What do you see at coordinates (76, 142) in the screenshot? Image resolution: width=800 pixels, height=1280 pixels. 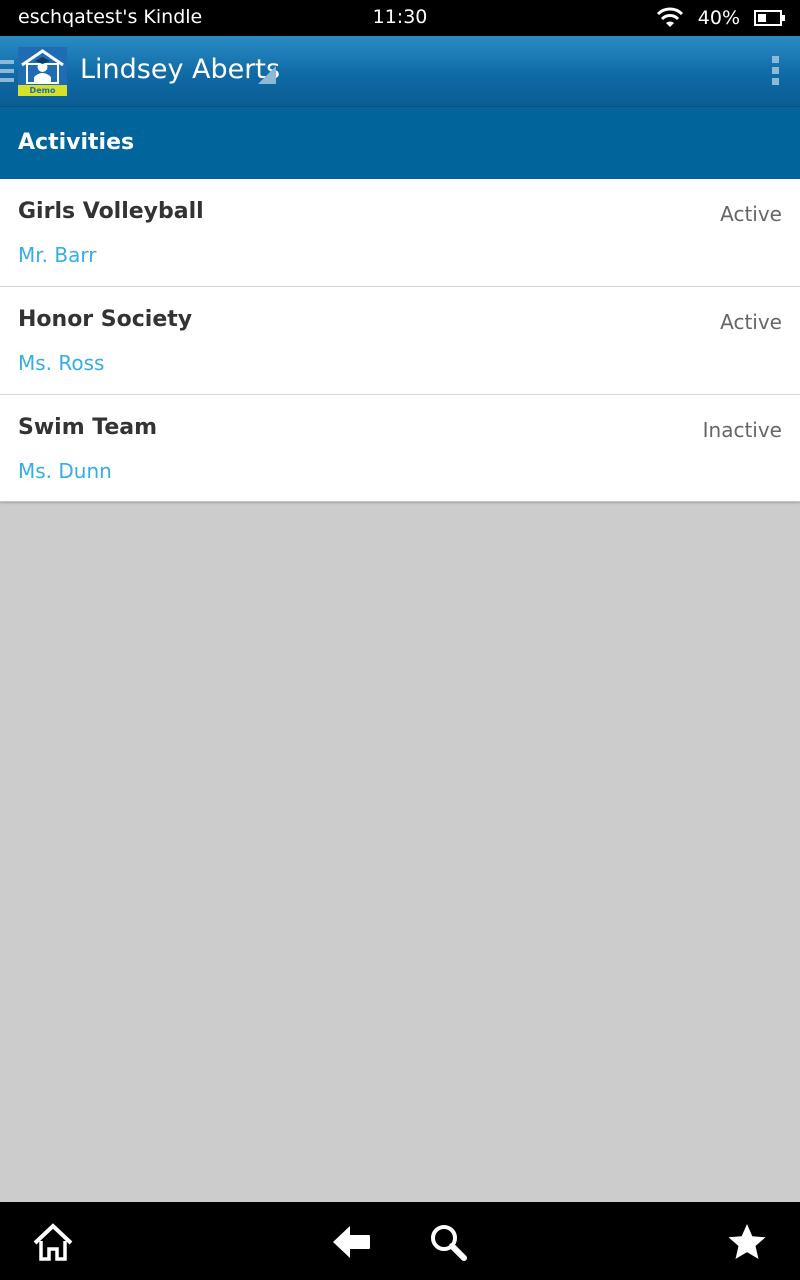 I see `page-title: Activities` at bounding box center [76, 142].